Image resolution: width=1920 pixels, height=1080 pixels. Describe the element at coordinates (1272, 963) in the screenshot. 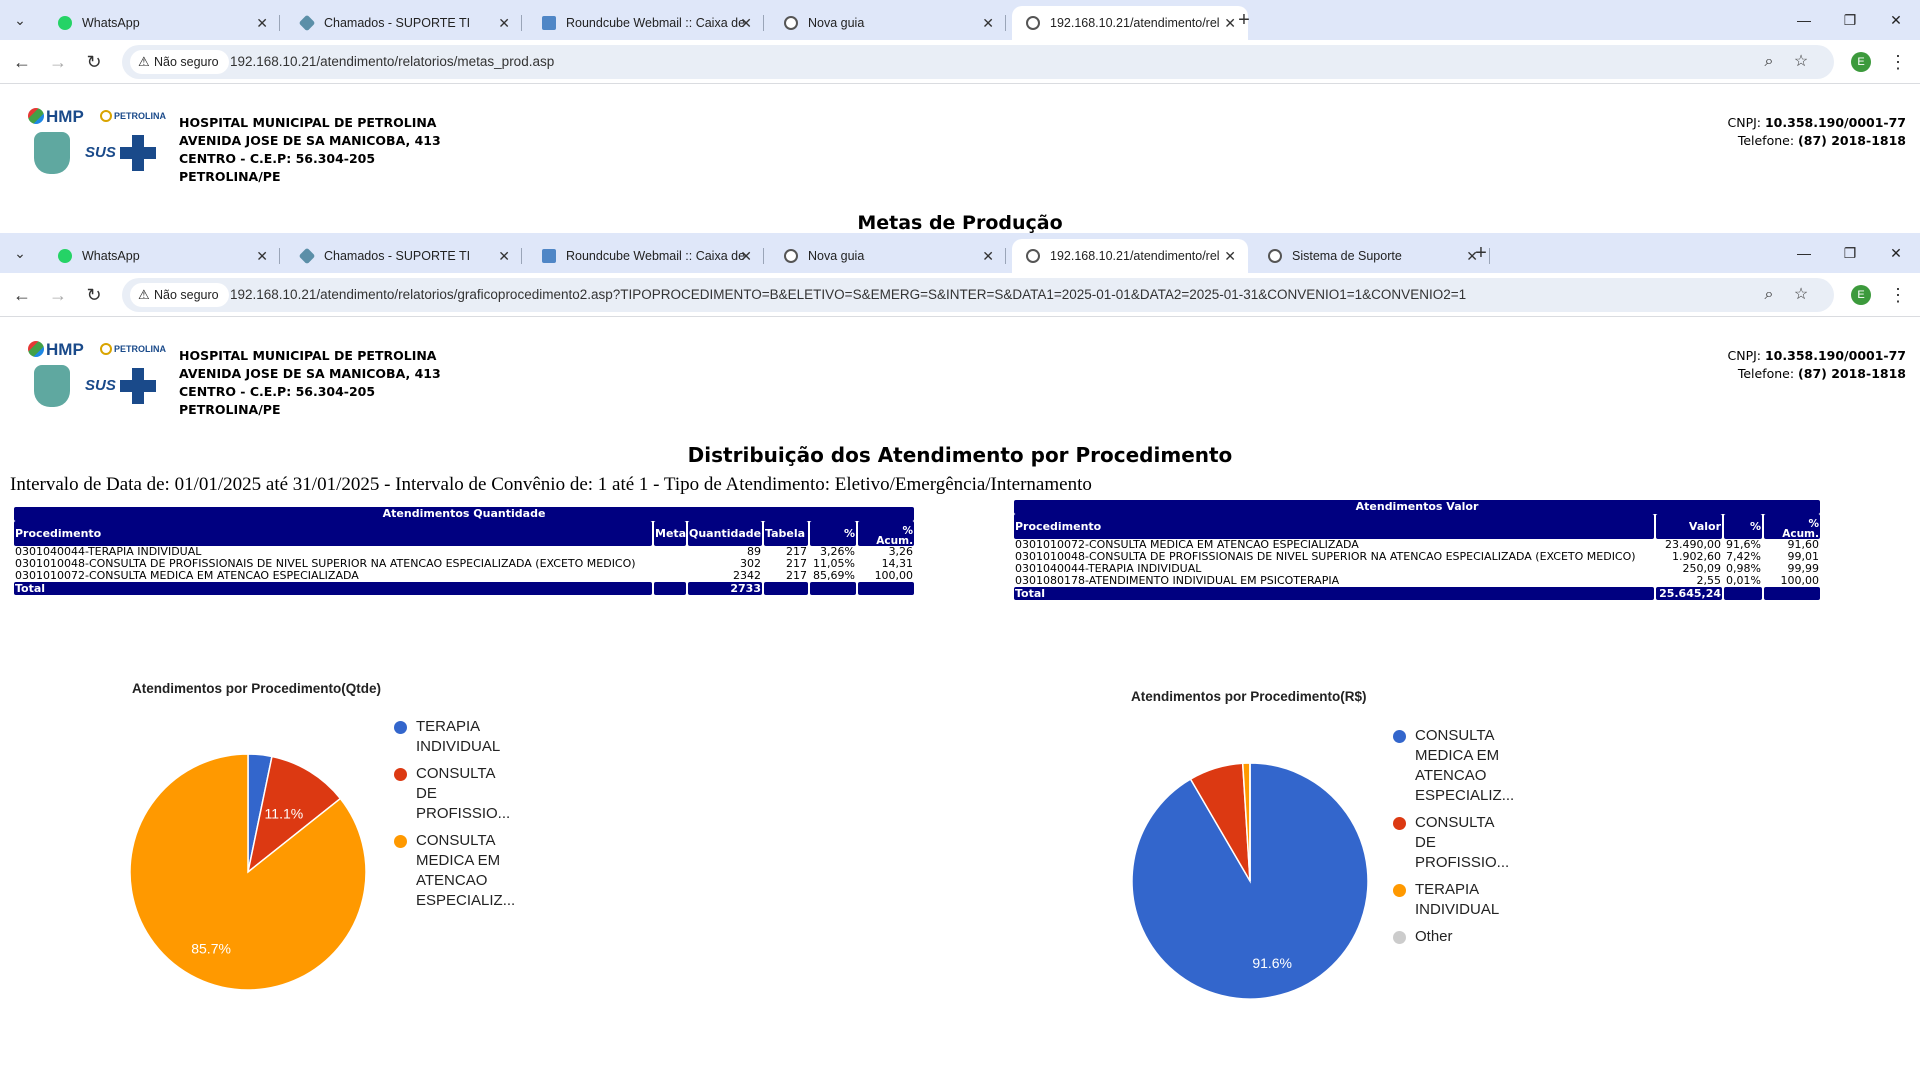

I see `pie-data-label: 91.6%` at that location.